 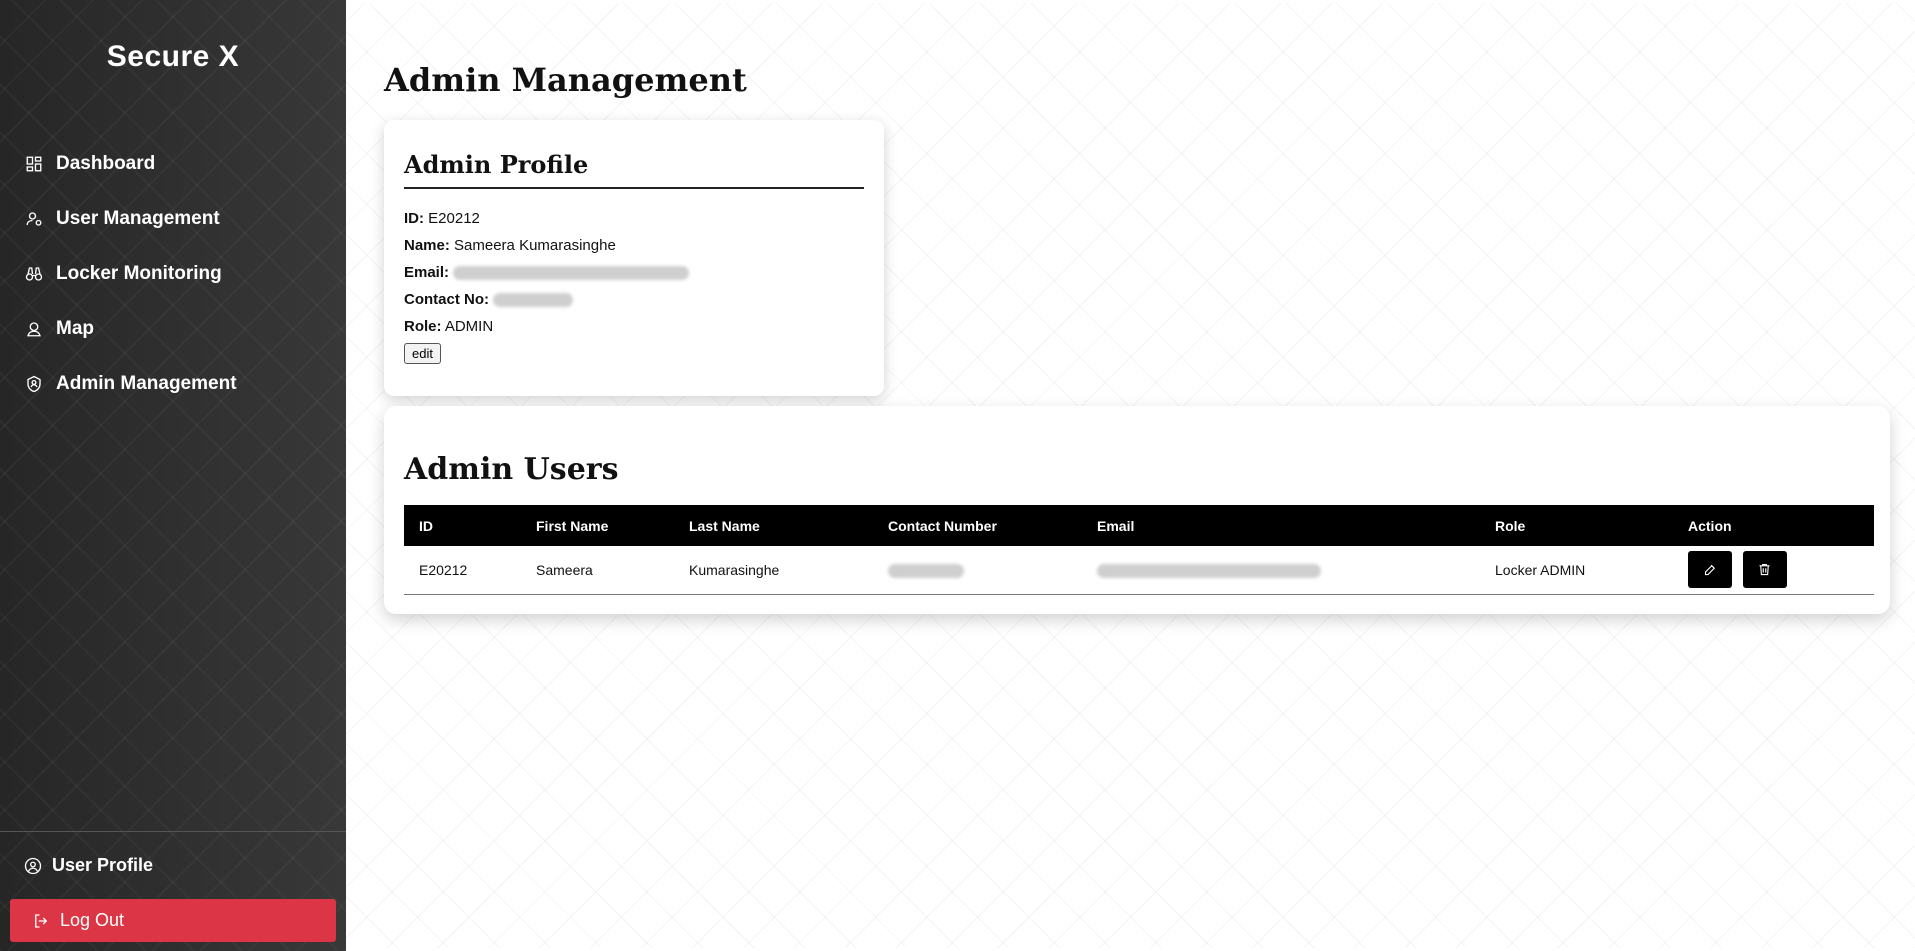 What do you see at coordinates (1281, 525) in the screenshot?
I see `column-header-email: Email` at bounding box center [1281, 525].